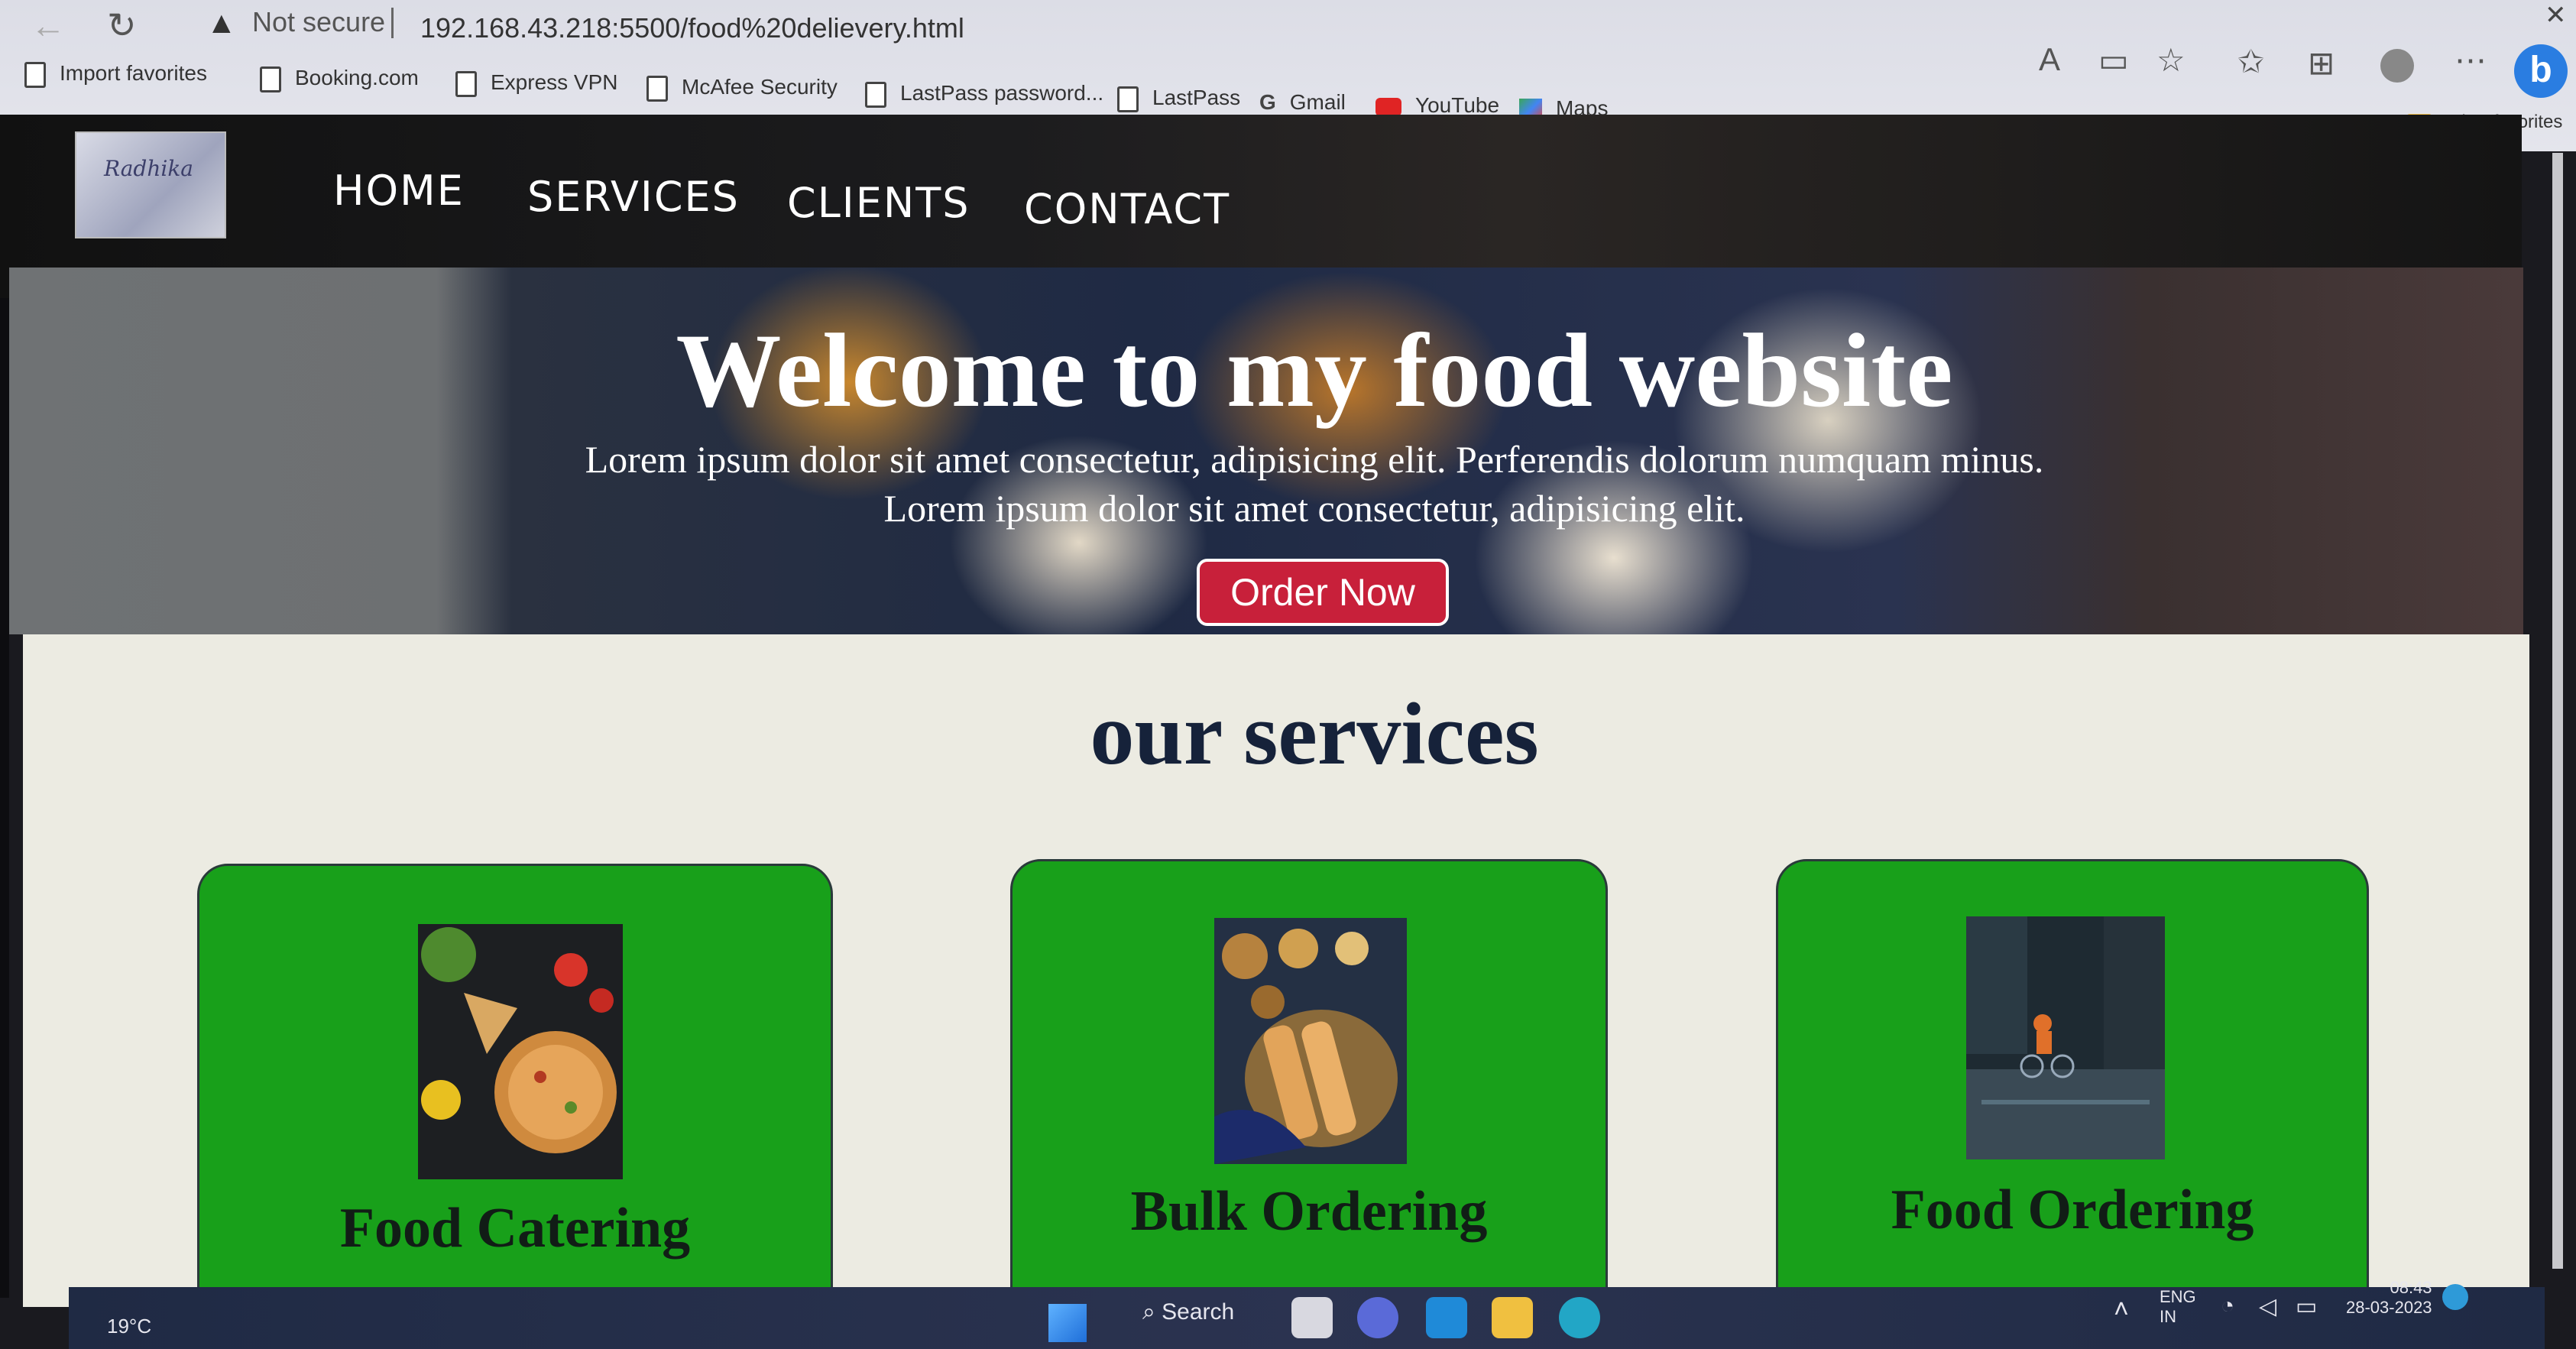 The width and height of the screenshot is (2576, 1349). What do you see at coordinates (122, 25) in the screenshot?
I see `refresh-icon: ↻` at bounding box center [122, 25].